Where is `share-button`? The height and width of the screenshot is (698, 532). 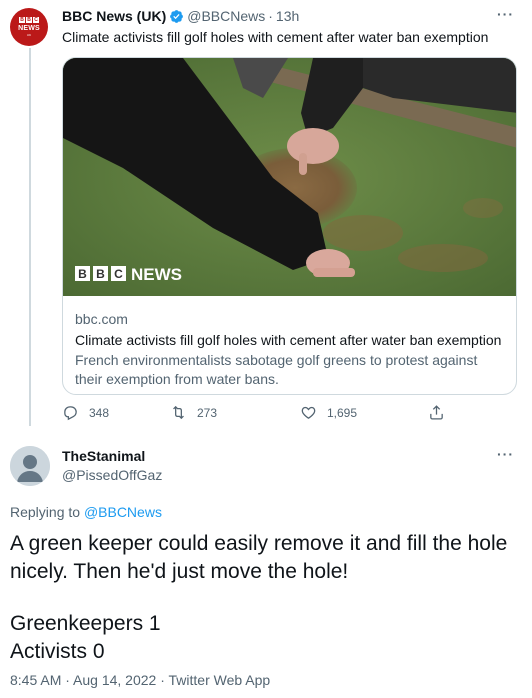 share-button is located at coordinates (441, 412).